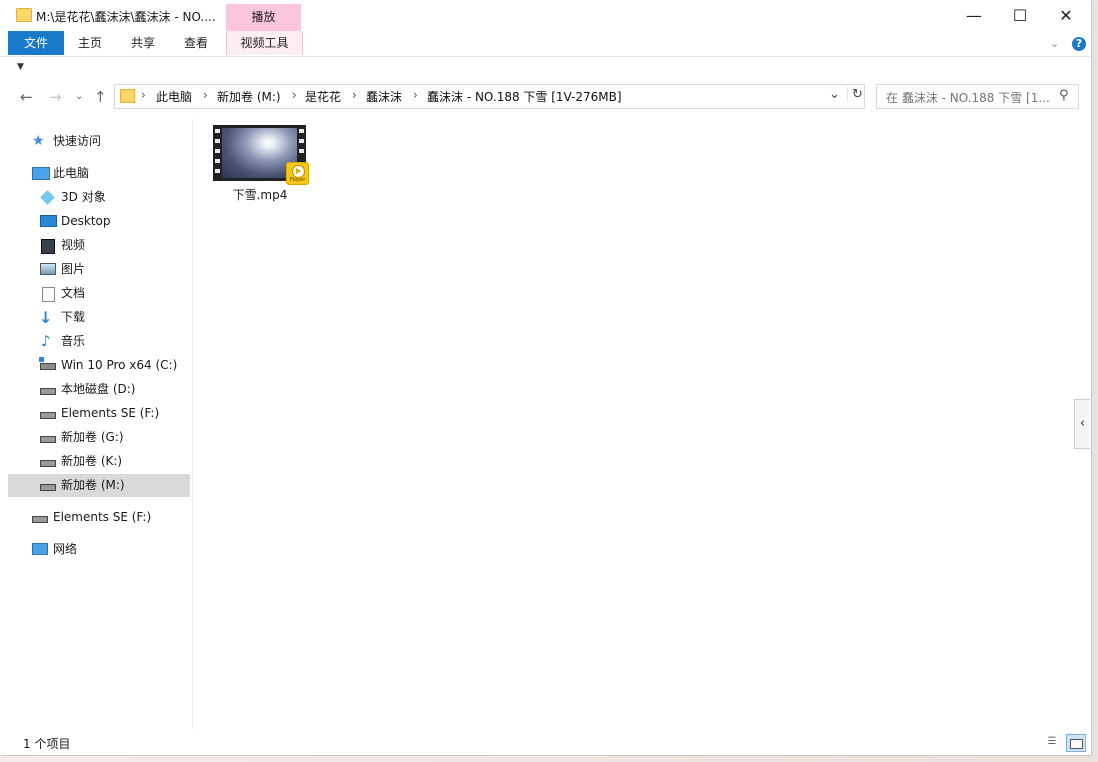  I want to click on back-arrow-icon: ←, so click(26, 97).